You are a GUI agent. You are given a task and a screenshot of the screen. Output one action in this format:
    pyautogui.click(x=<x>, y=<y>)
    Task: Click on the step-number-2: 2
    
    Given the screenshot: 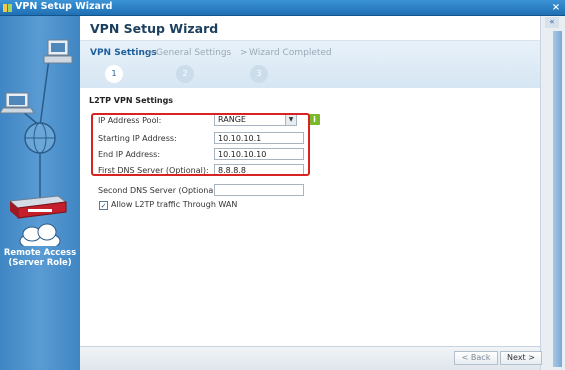 What is the action you would take?
    pyautogui.click(x=185, y=74)
    